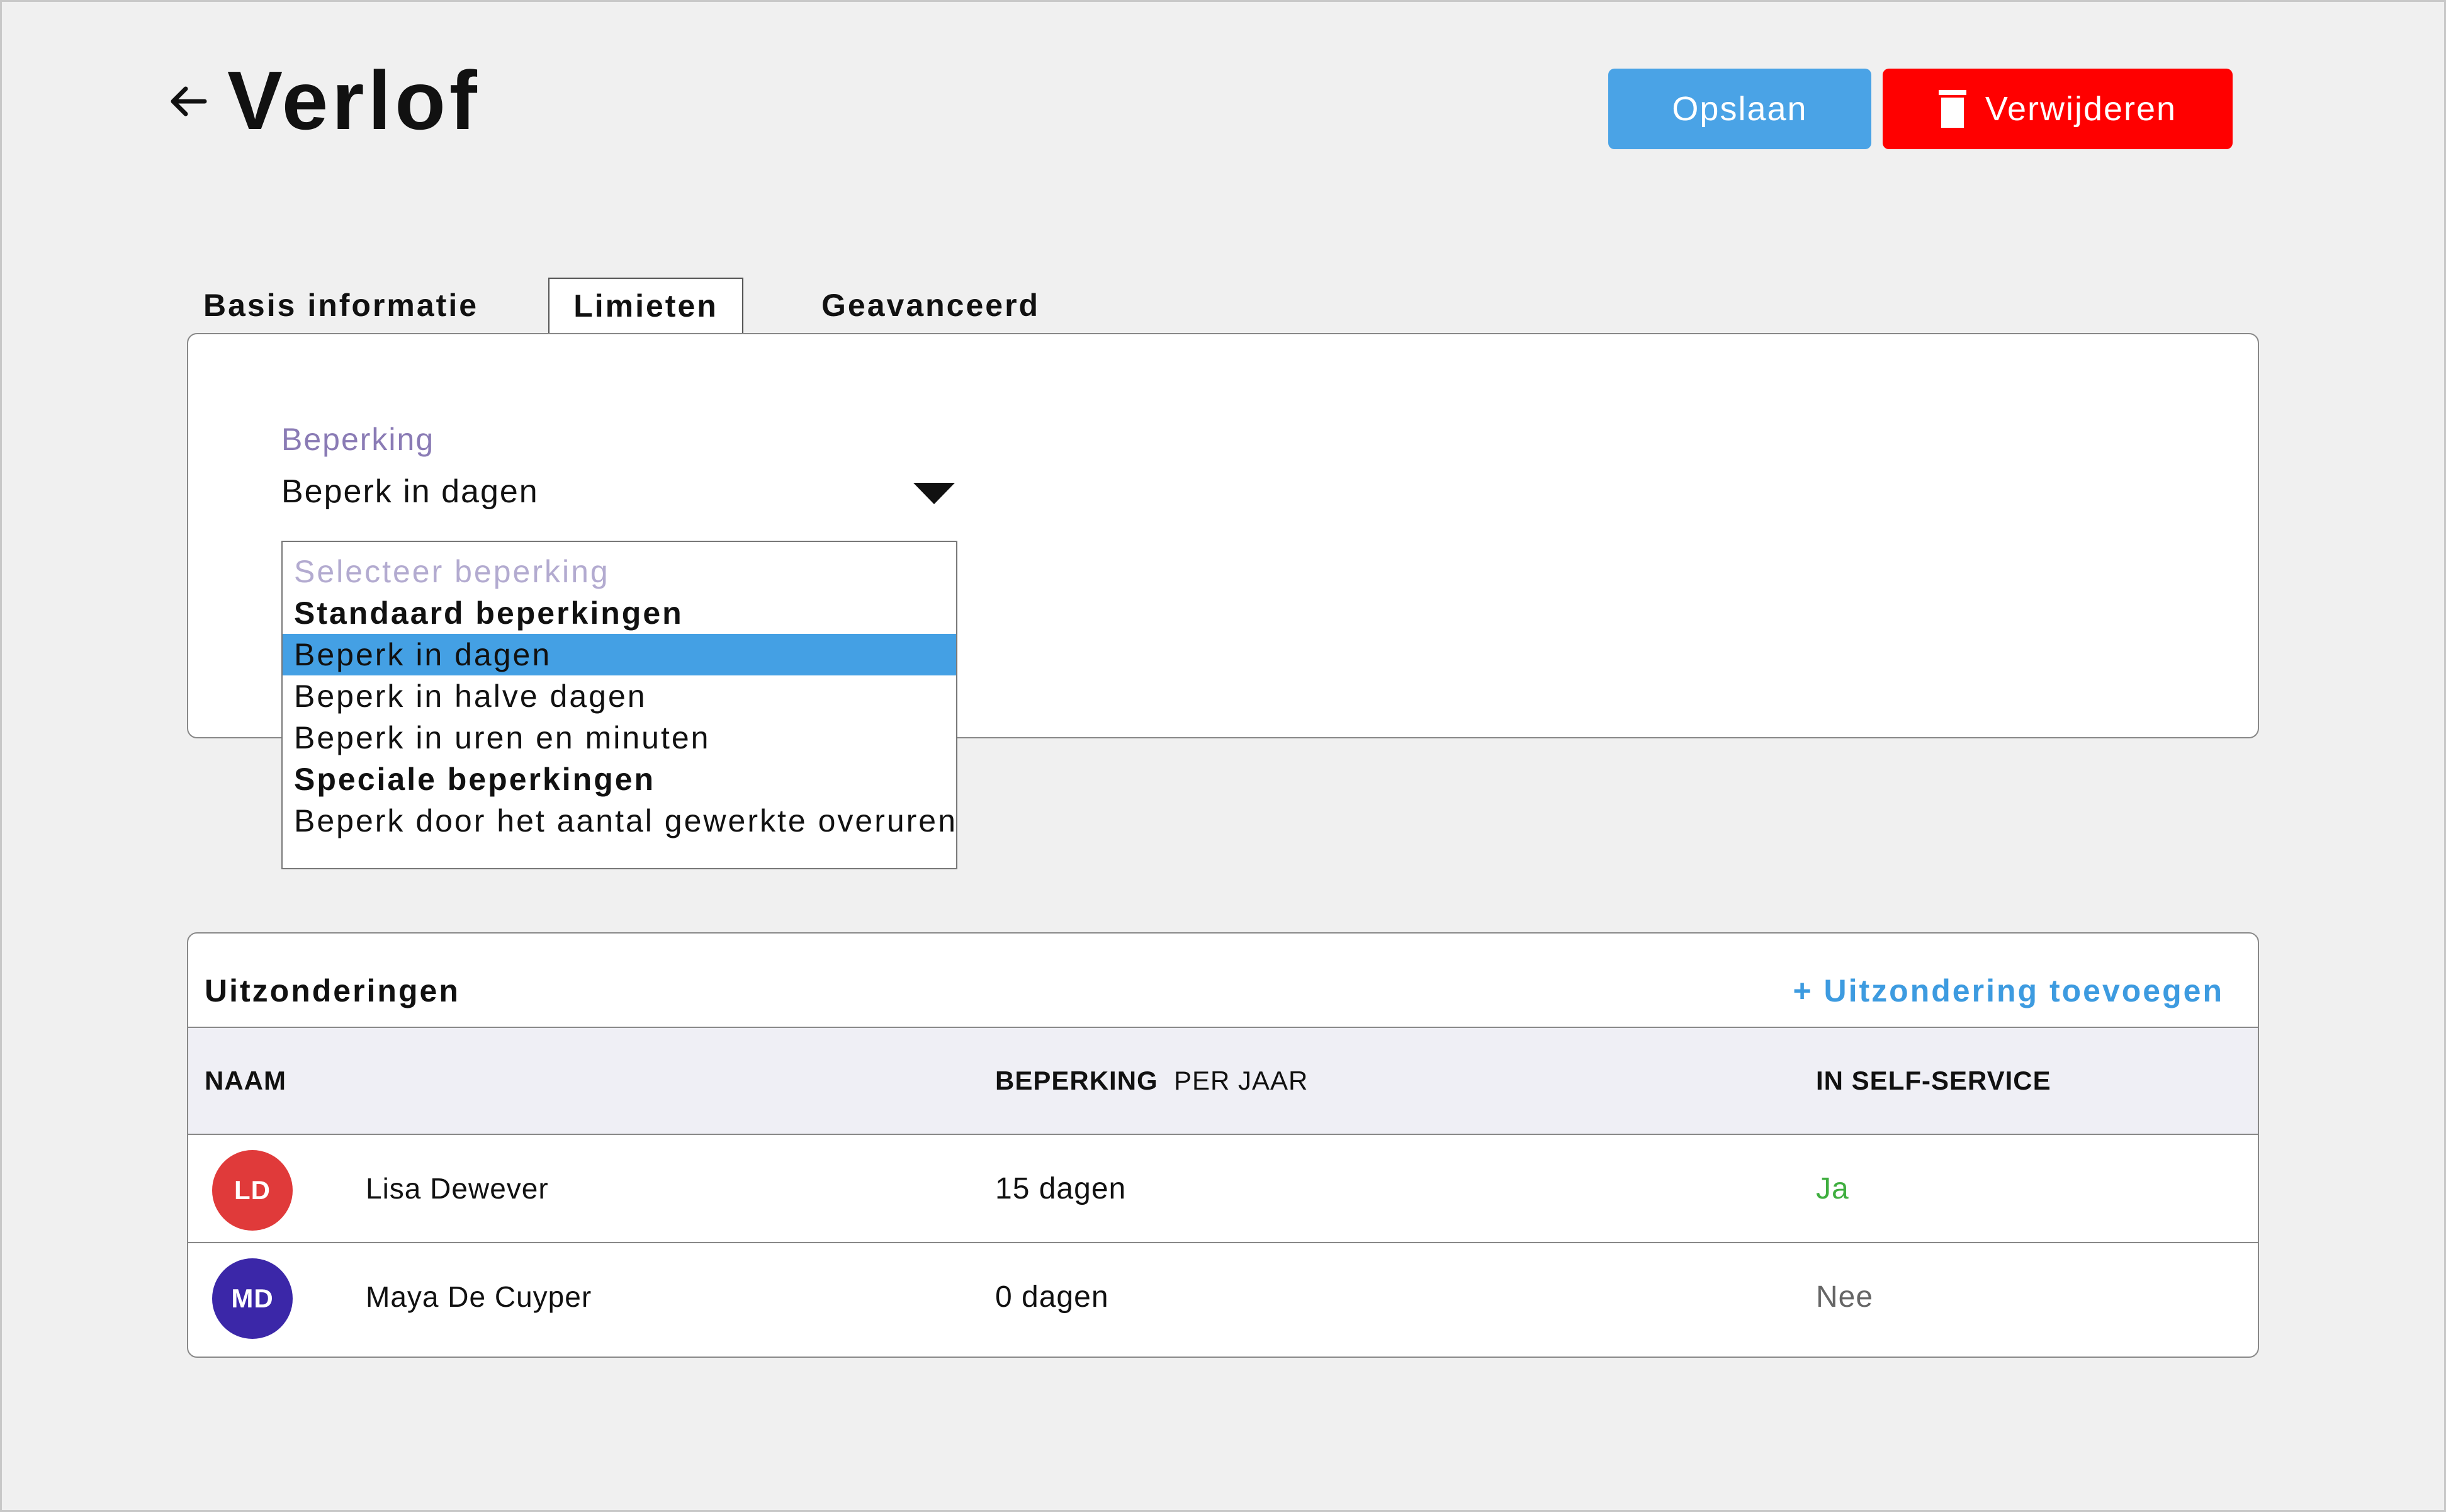 The height and width of the screenshot is (1512, 2446). I want to click on column-header-naam: NAAM, so click(245, 1080).